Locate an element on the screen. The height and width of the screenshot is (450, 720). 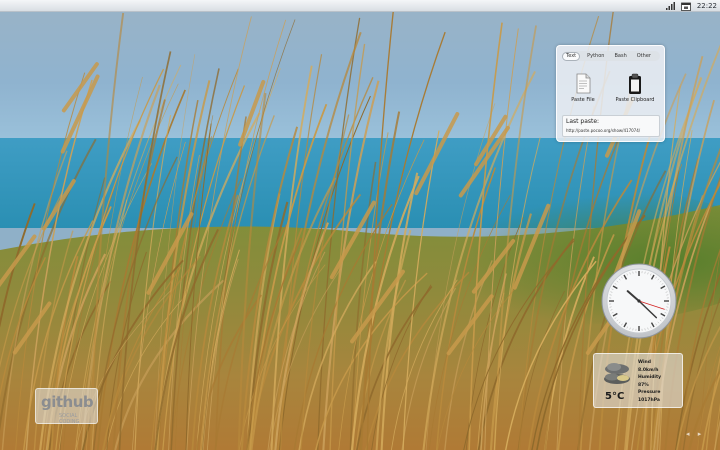
tab-text: Text is located at coordinates (571, 56).